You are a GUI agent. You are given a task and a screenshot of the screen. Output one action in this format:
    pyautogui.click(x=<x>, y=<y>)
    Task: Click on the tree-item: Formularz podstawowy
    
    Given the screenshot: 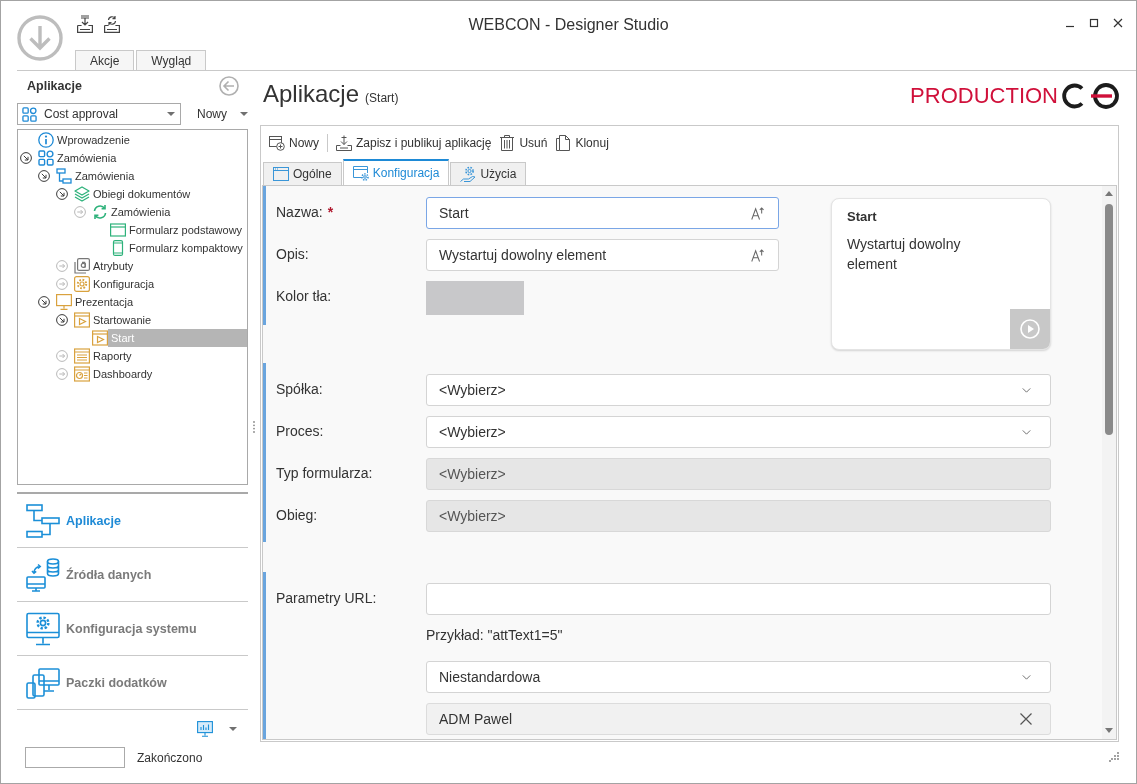 What is the action you would take?
    pyautogui.click(x=186, y=230)
    